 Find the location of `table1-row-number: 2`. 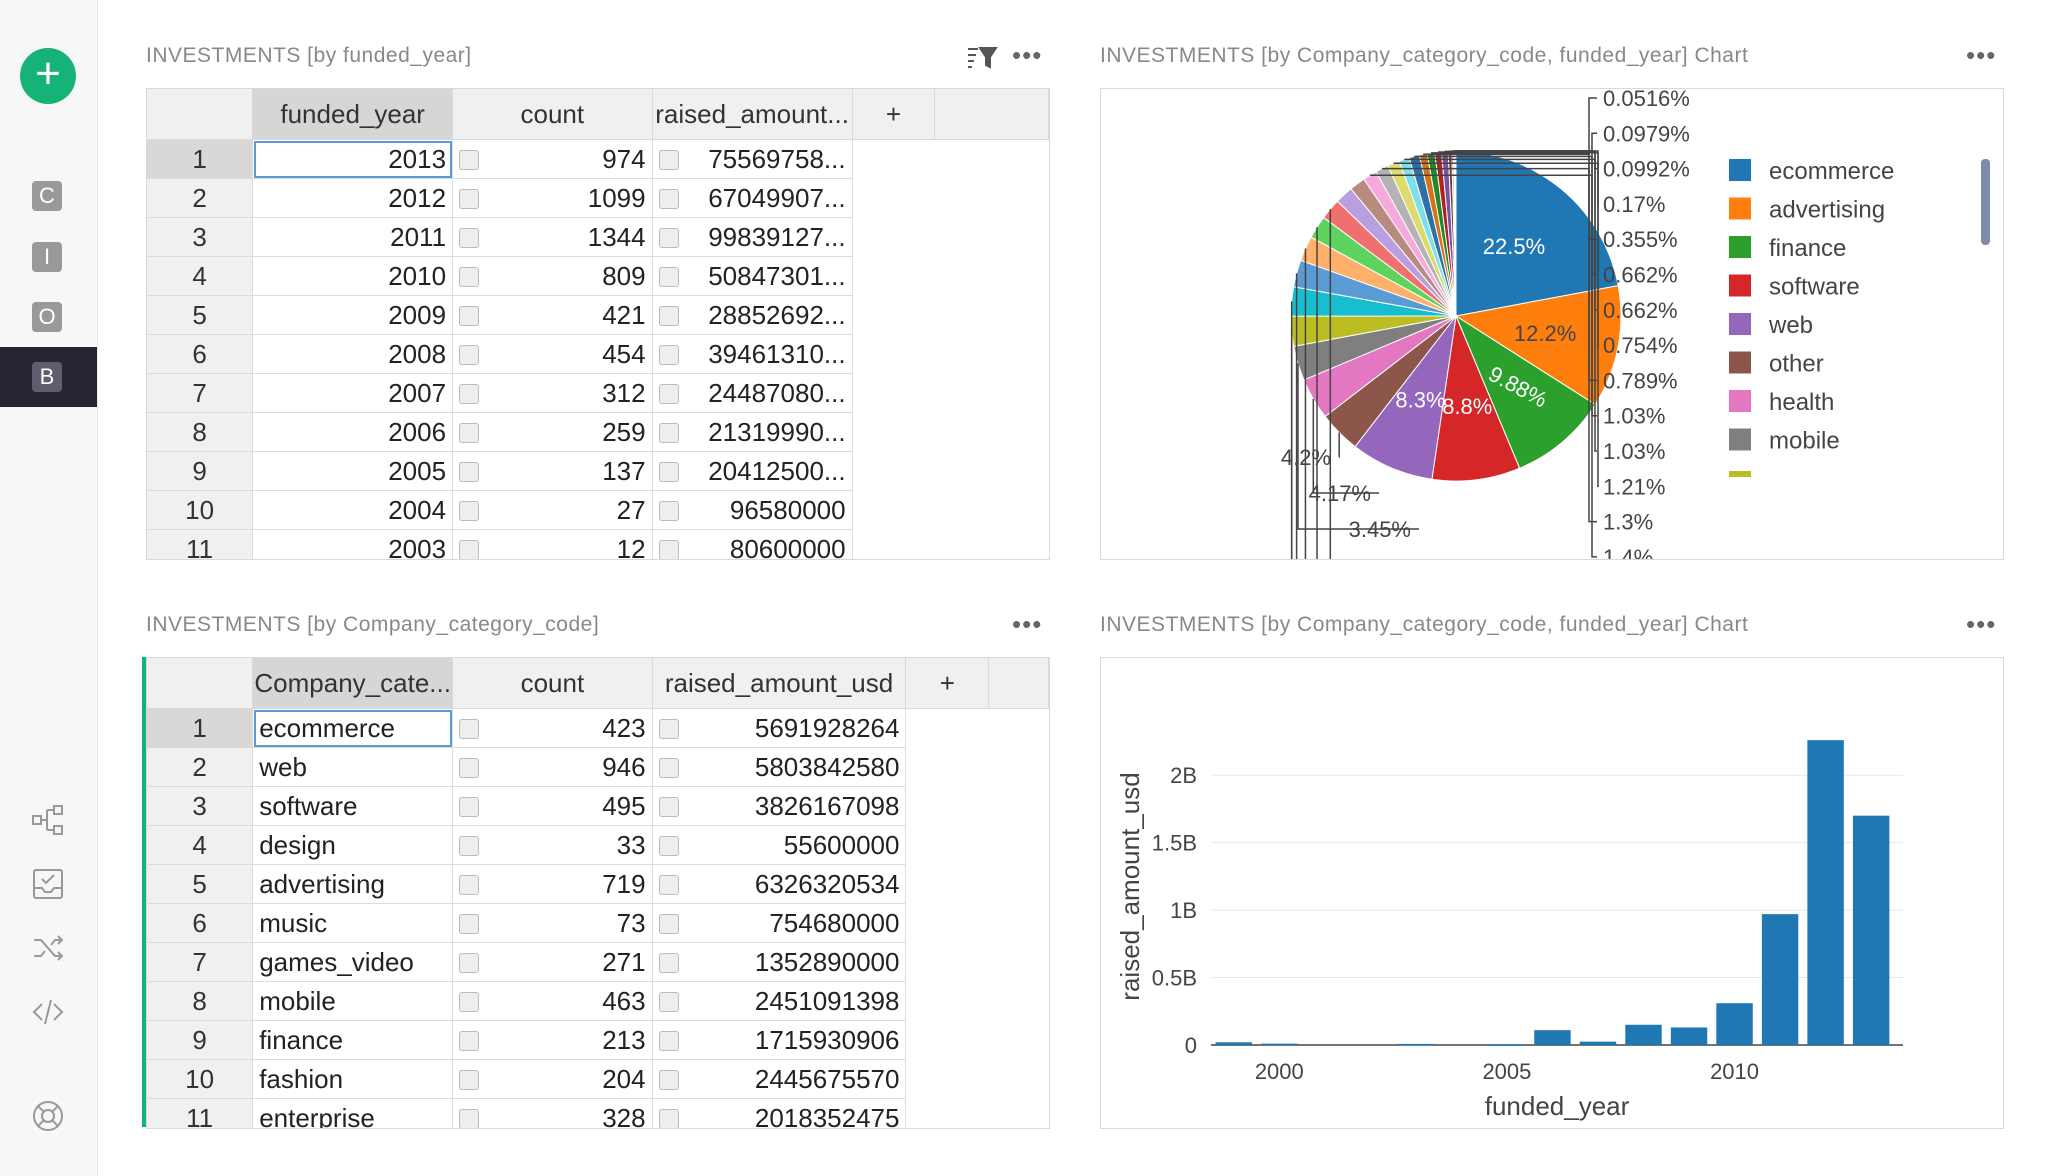

table1-row-number: 2 is located at coordinates (200, 198).